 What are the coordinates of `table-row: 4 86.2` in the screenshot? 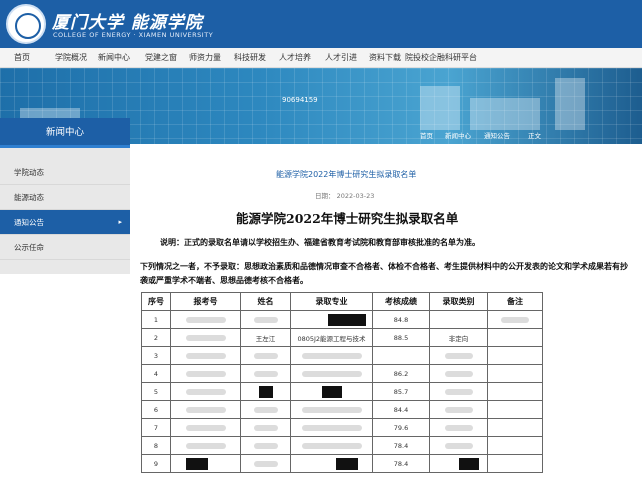 It's located at (342, 373).